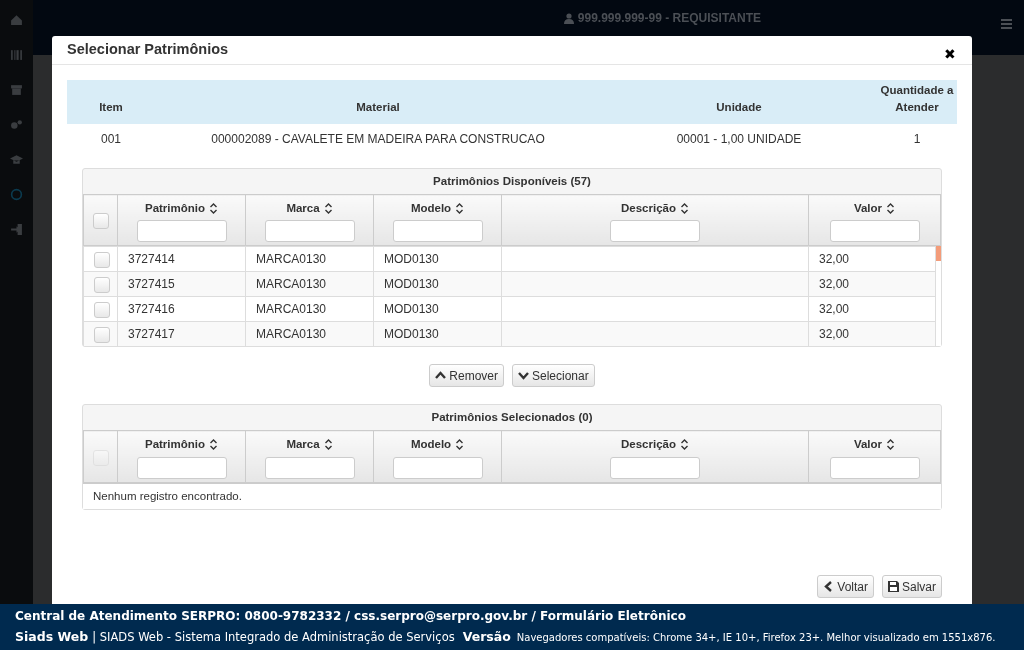 The height and width of the screenshot is (650, 1024). I want to click on home-icon, so click(16, 19).